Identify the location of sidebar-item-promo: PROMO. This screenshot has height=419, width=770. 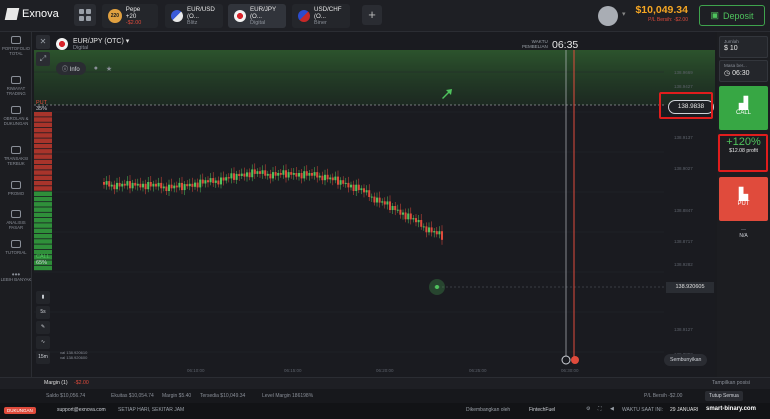
(16, 188).